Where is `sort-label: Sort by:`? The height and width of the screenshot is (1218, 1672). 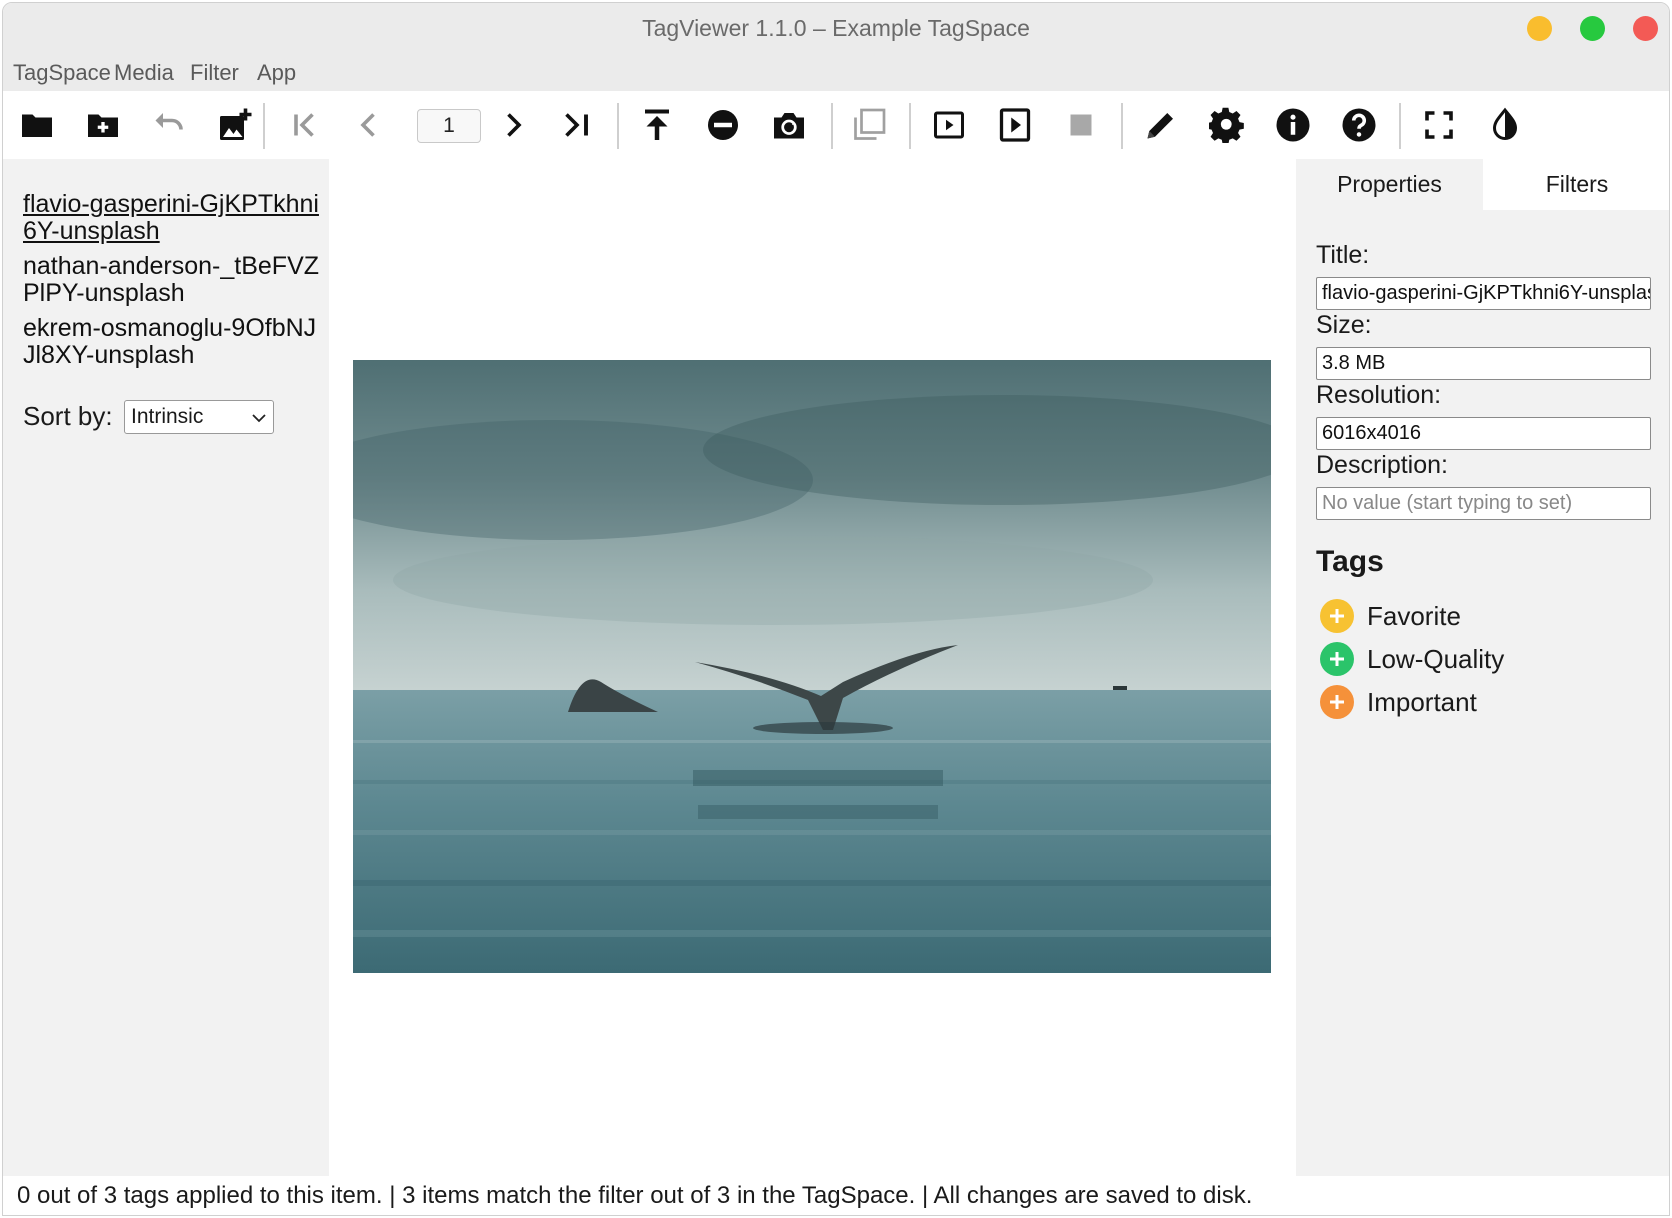
sort-label: Sort by: is located at coordinates (68, 416).